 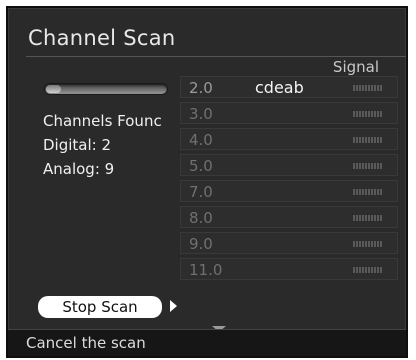 I want to click on channel-row: 5.0, so click(x=289, y=165).